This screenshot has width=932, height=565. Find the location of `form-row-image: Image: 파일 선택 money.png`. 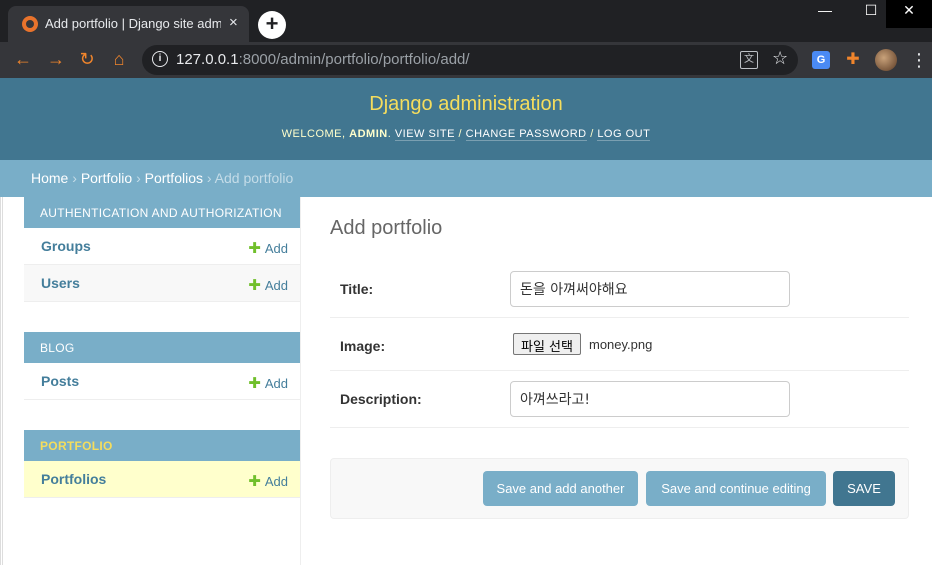

form-row-image: Image: 파일 선택 money.png is located at coordinates (619, 344).